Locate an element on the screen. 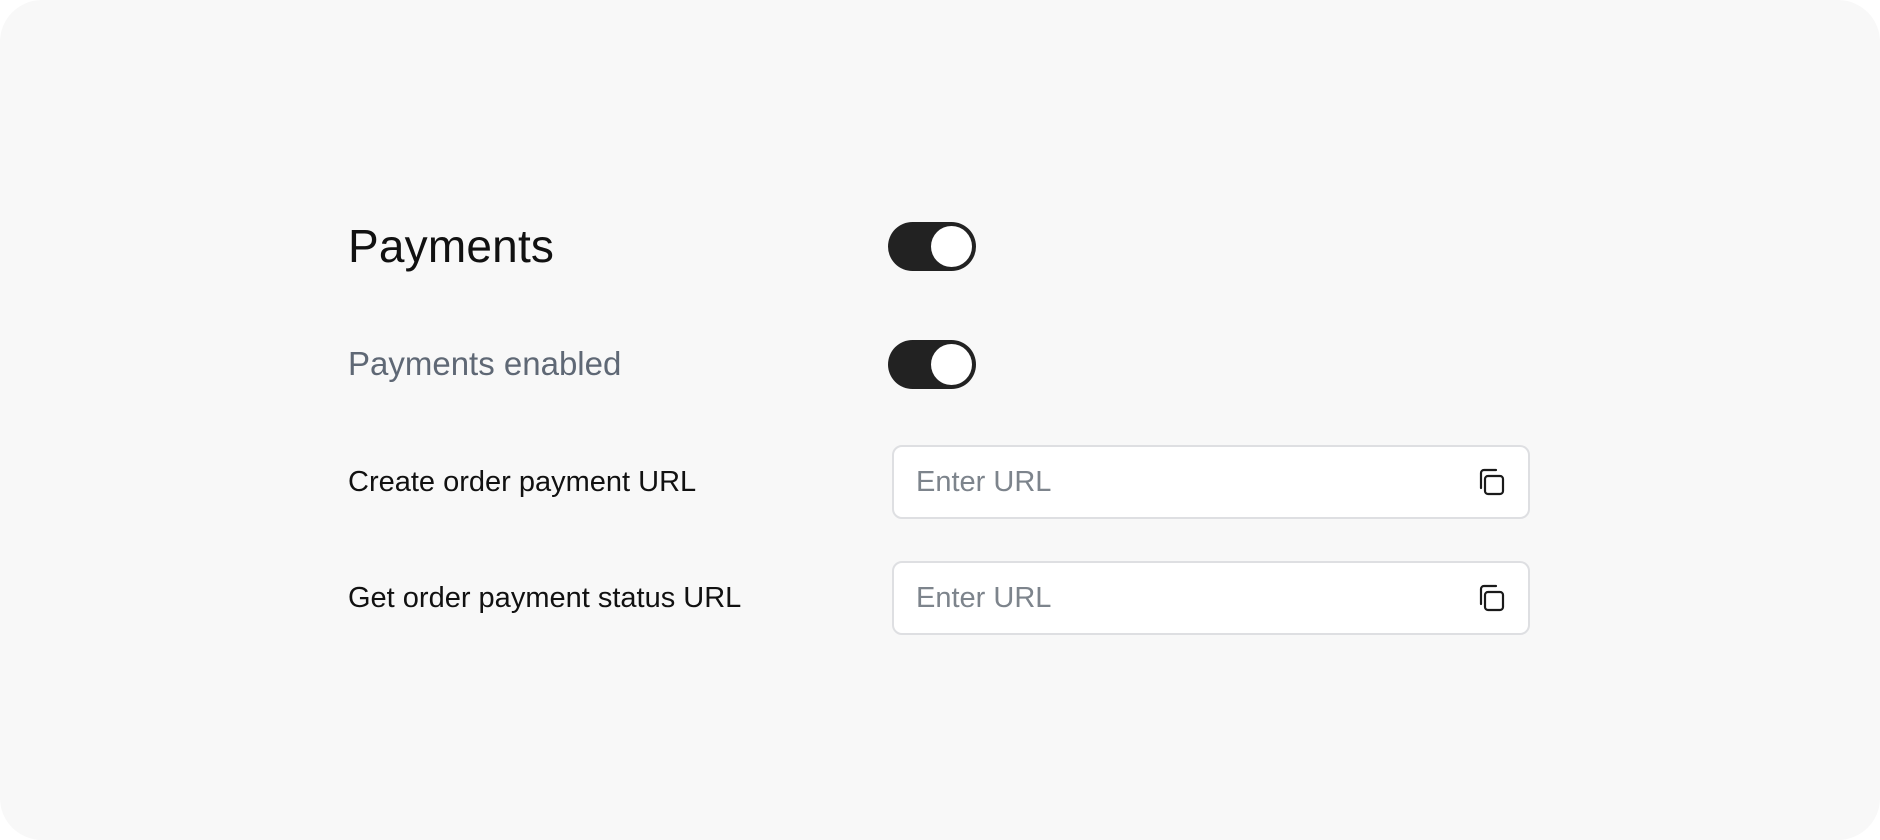 This screenshot has height=840, width=1880. payments-enabled-label-col: Payments enabled is located at coordinates (618, 364).